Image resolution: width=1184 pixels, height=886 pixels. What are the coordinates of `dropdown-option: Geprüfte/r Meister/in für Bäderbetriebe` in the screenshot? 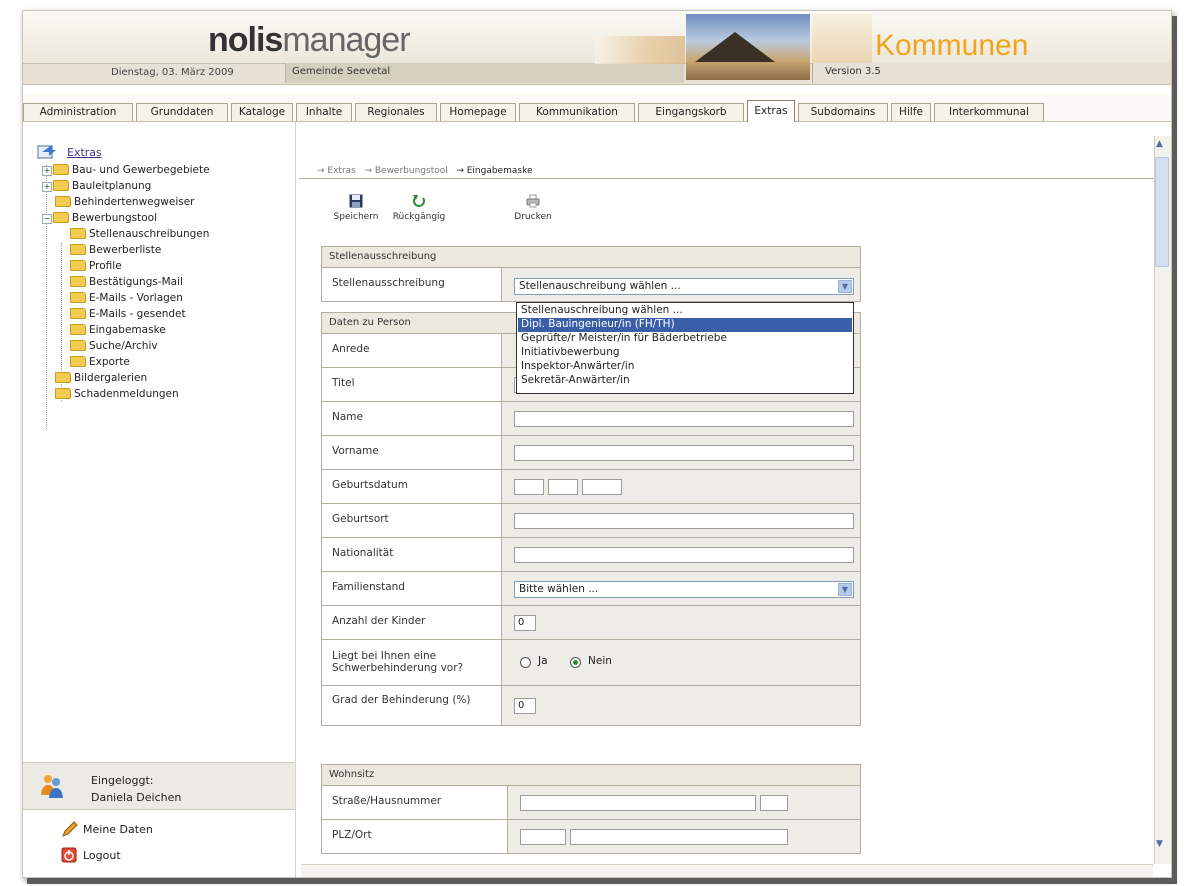 It's located at (685, 339).